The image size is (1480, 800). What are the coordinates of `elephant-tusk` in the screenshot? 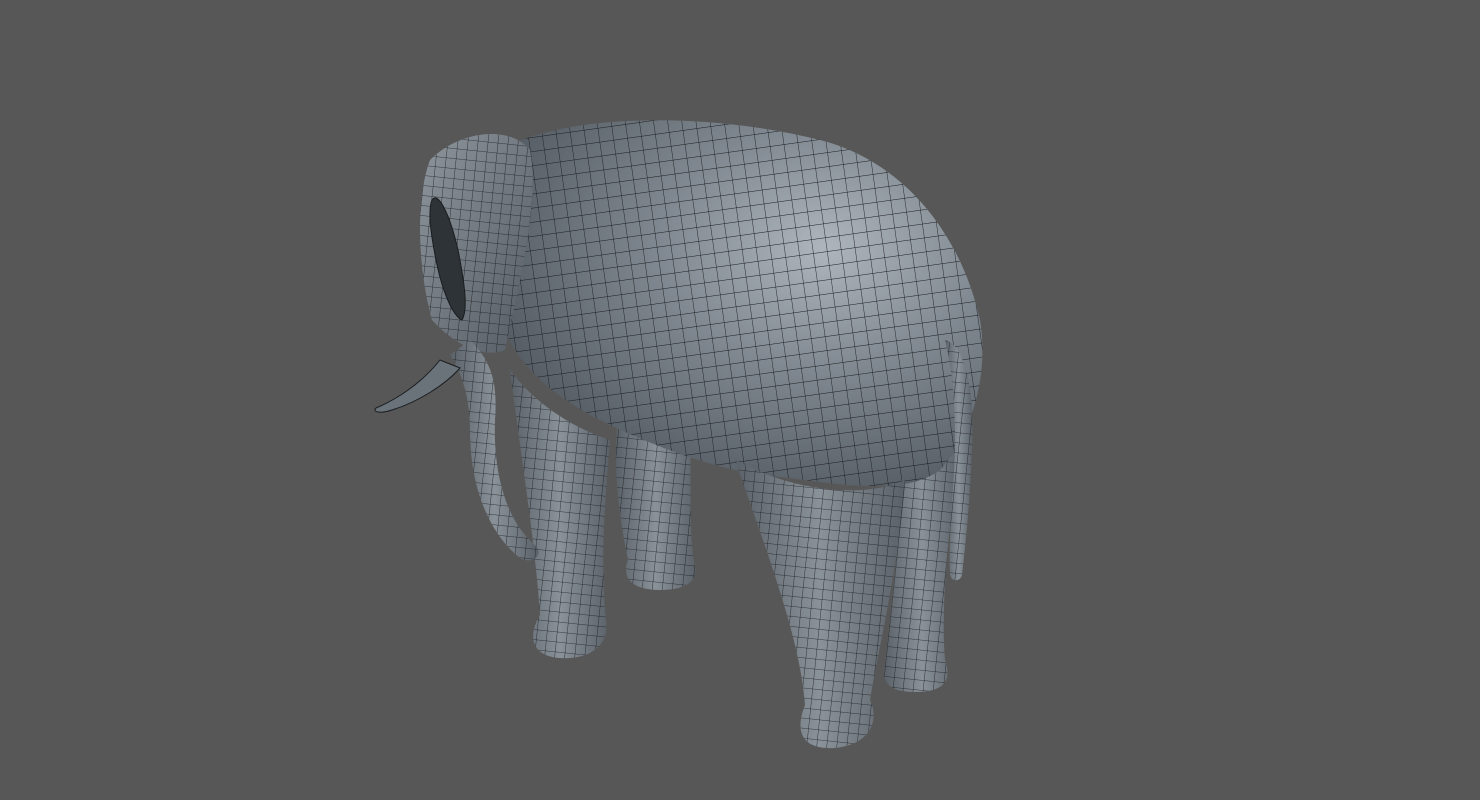 It's located at (417, 386).